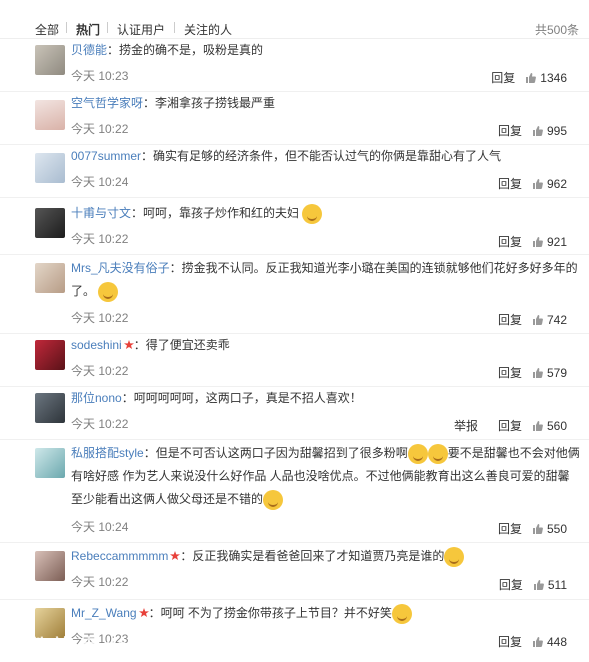 The height and width of the screenshot is (662, 589). Describe the element at coordinates (101, 213) in the screenshot. I see `username-link: 十甫与寸文` at that location.